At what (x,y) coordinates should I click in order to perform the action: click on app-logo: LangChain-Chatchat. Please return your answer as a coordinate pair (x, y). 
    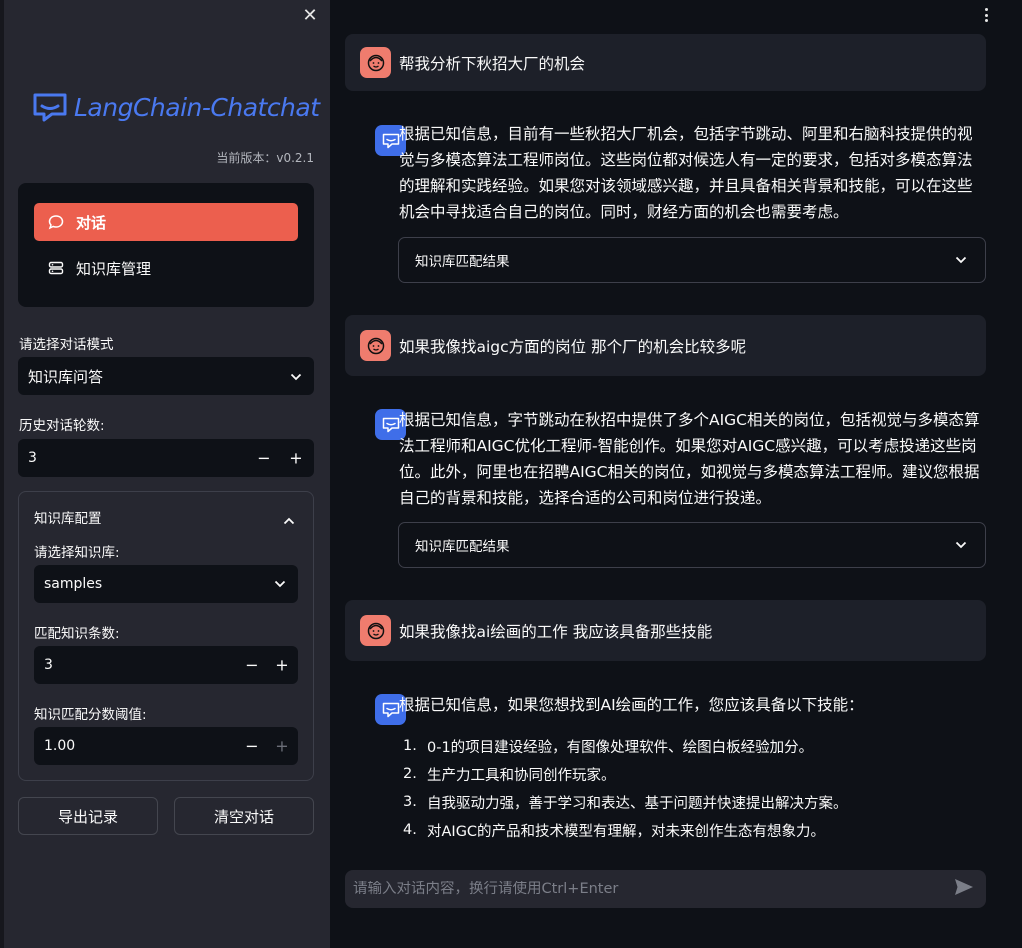
    Looking at the image, I should click on (176, 107).